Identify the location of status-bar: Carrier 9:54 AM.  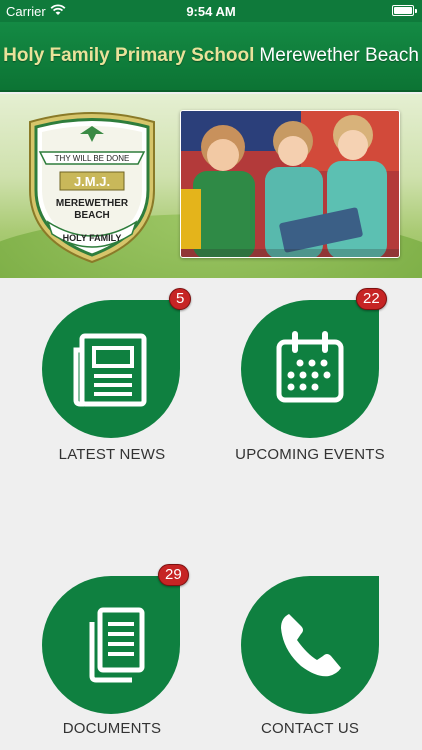
(211, 11).